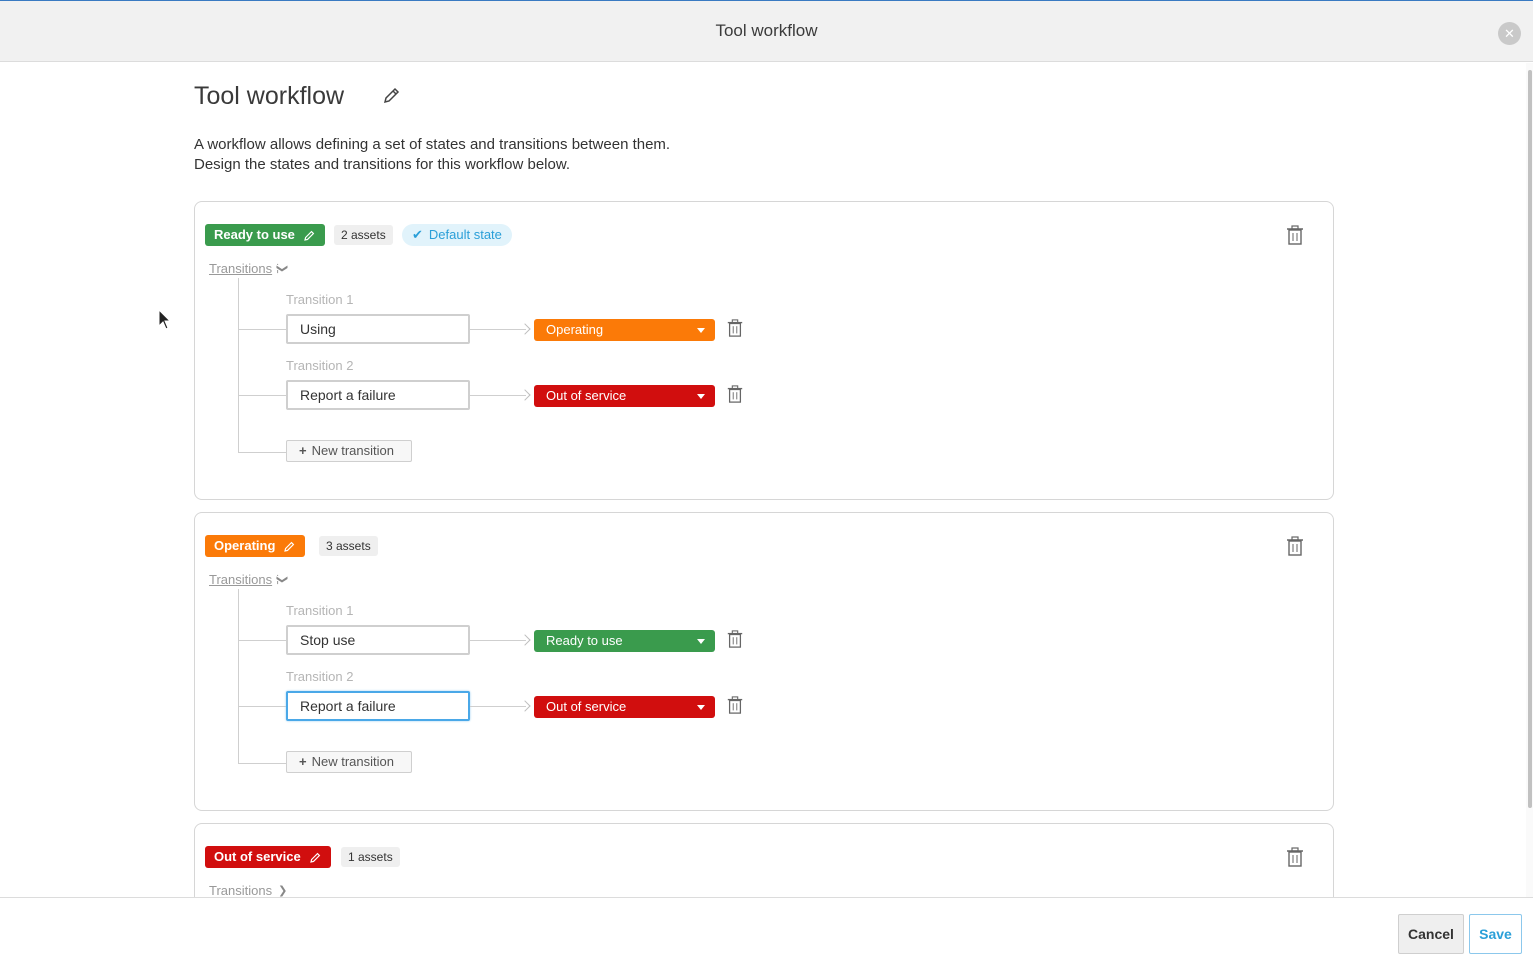 The height and width of the screenshot is (961, 1533). What do you see at coordinates (1509, 33) in the screenshot?
I see `close-icon: ✕` at bounding box center [1509, 33].